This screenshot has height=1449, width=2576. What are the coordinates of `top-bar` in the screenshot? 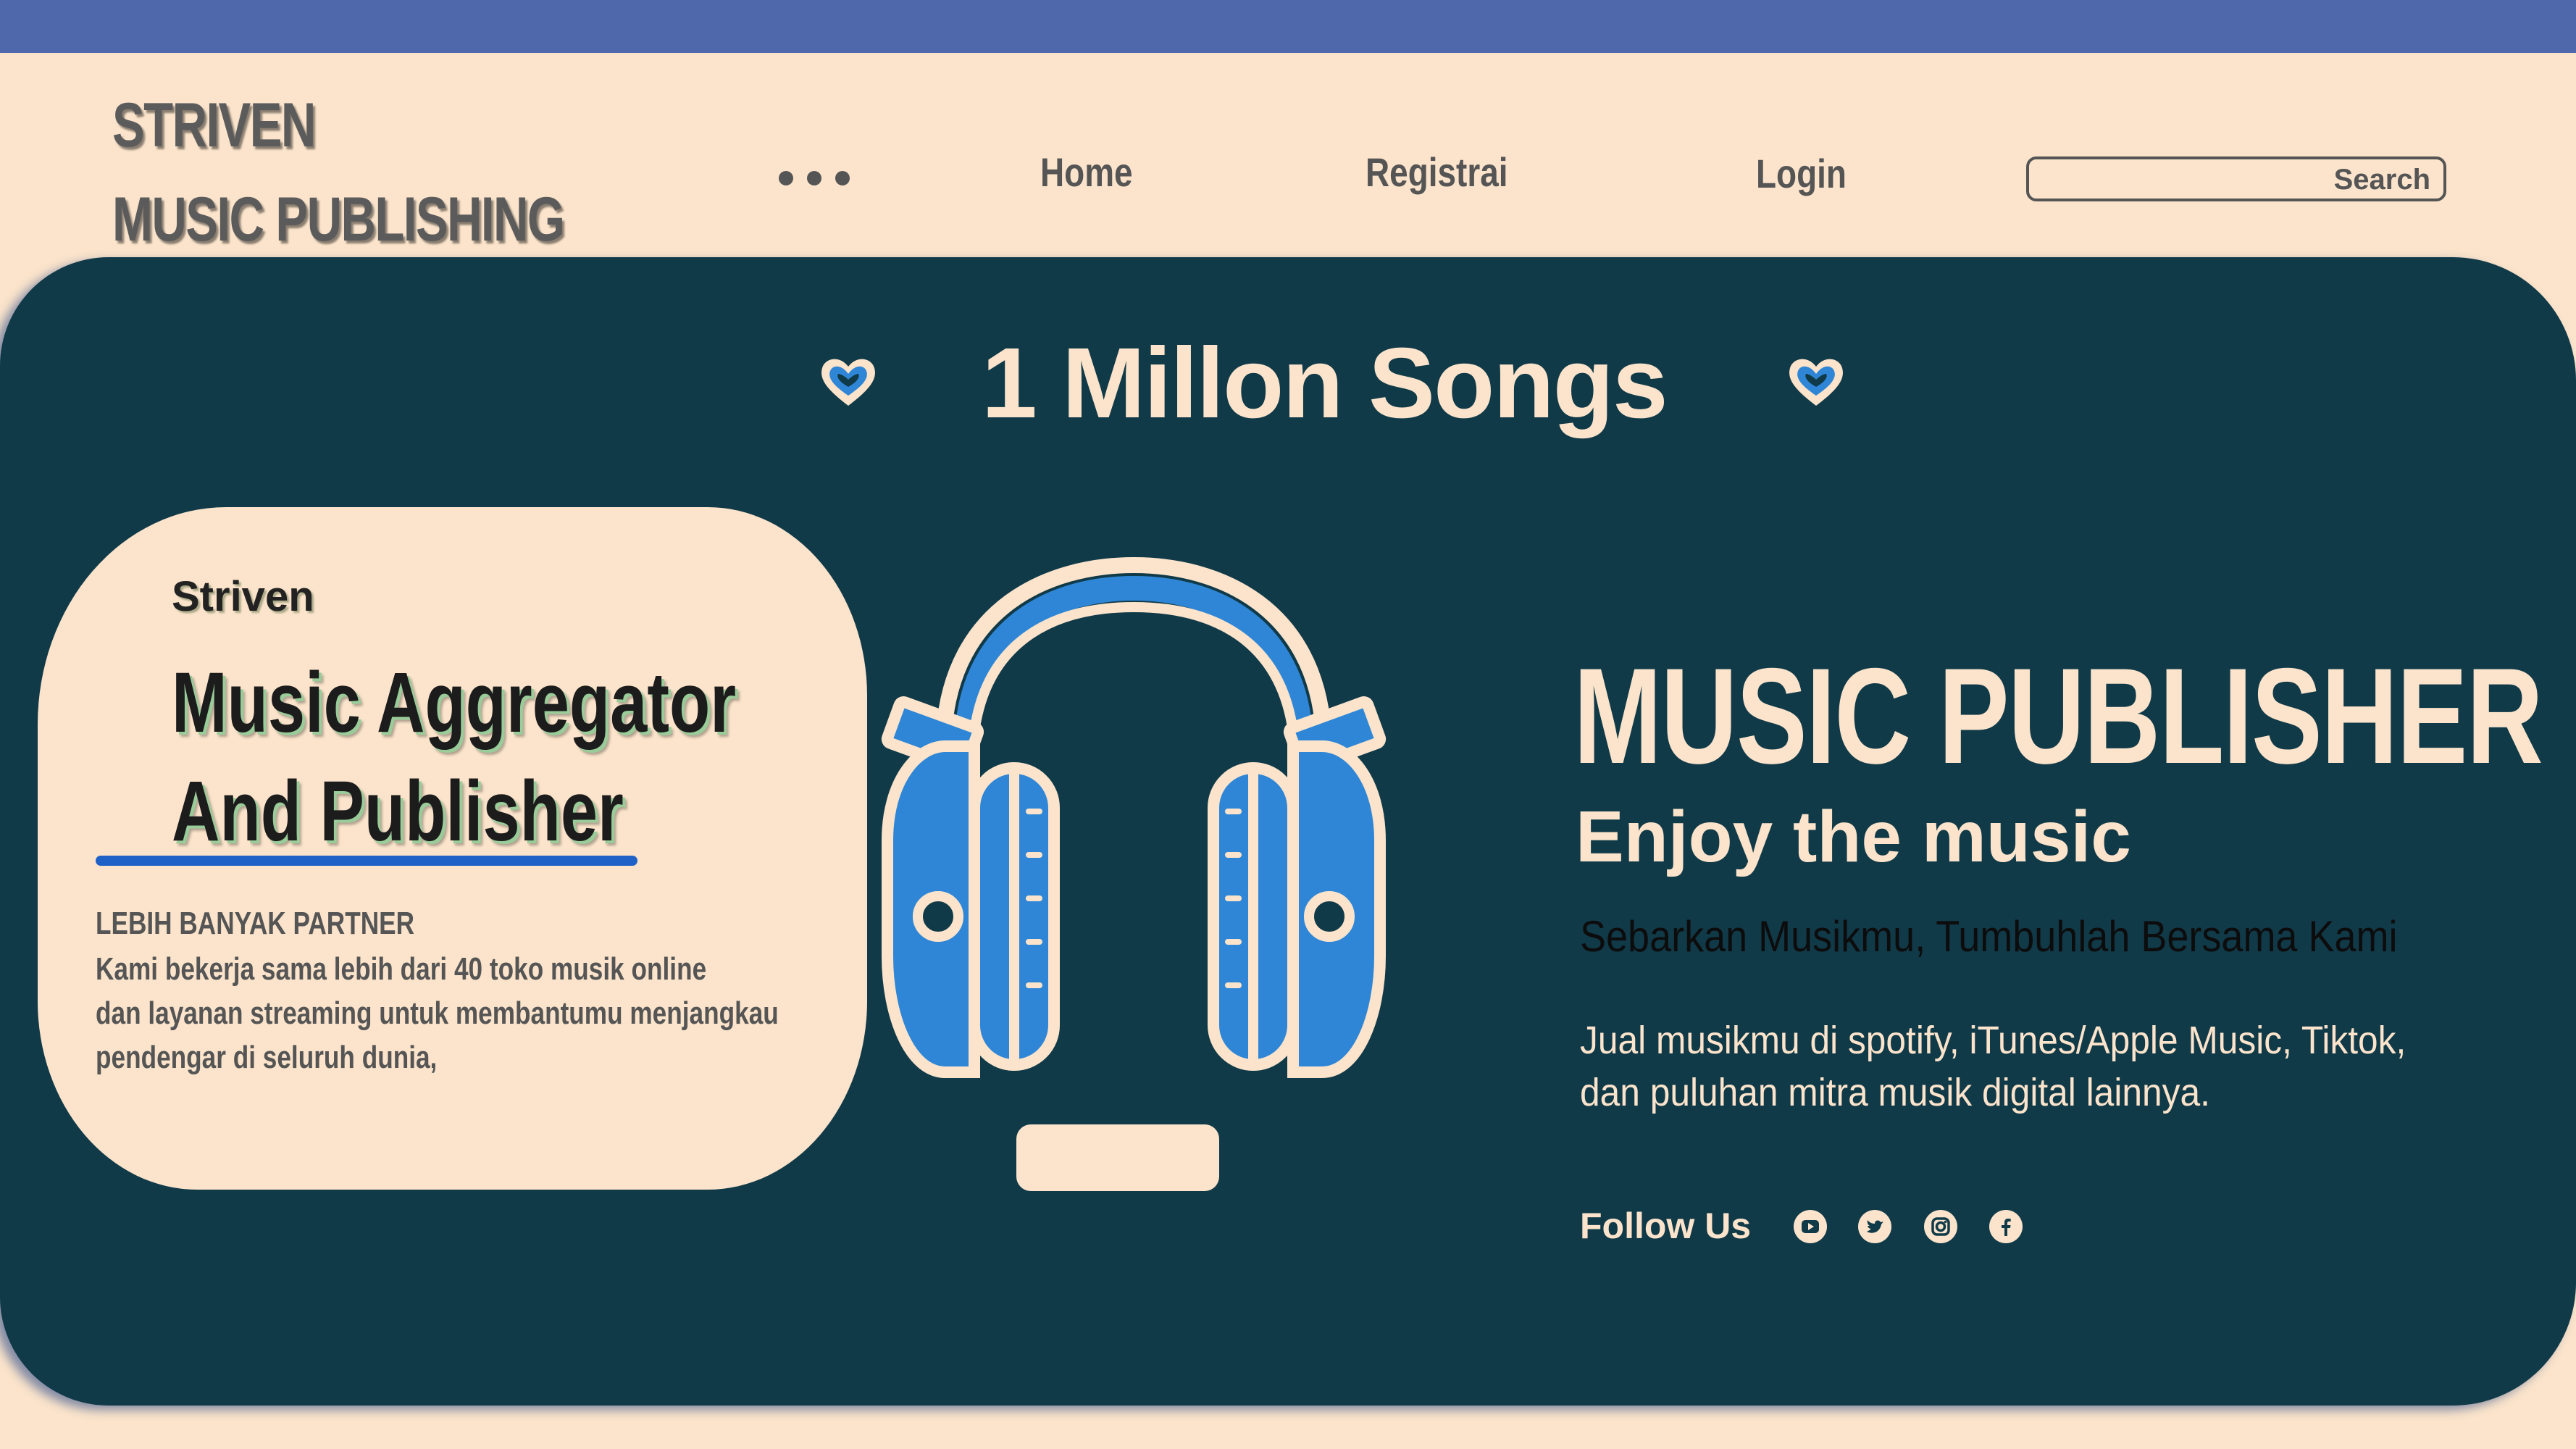 It's located at (1288, 27).